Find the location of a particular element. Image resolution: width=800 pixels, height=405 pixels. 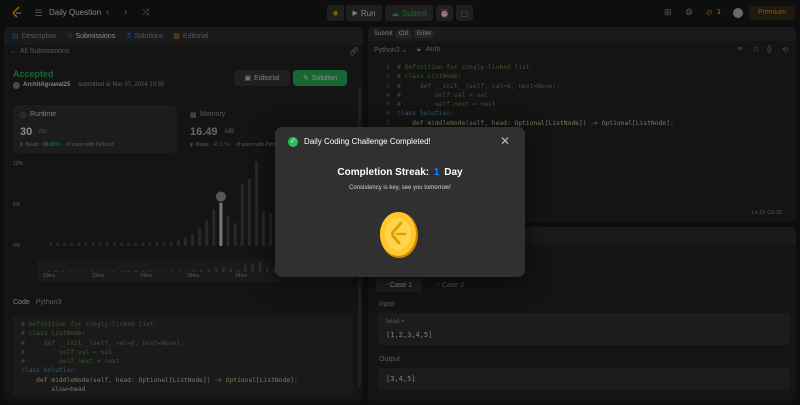

close-icon: ✕ is located at coordinates (505, 141).